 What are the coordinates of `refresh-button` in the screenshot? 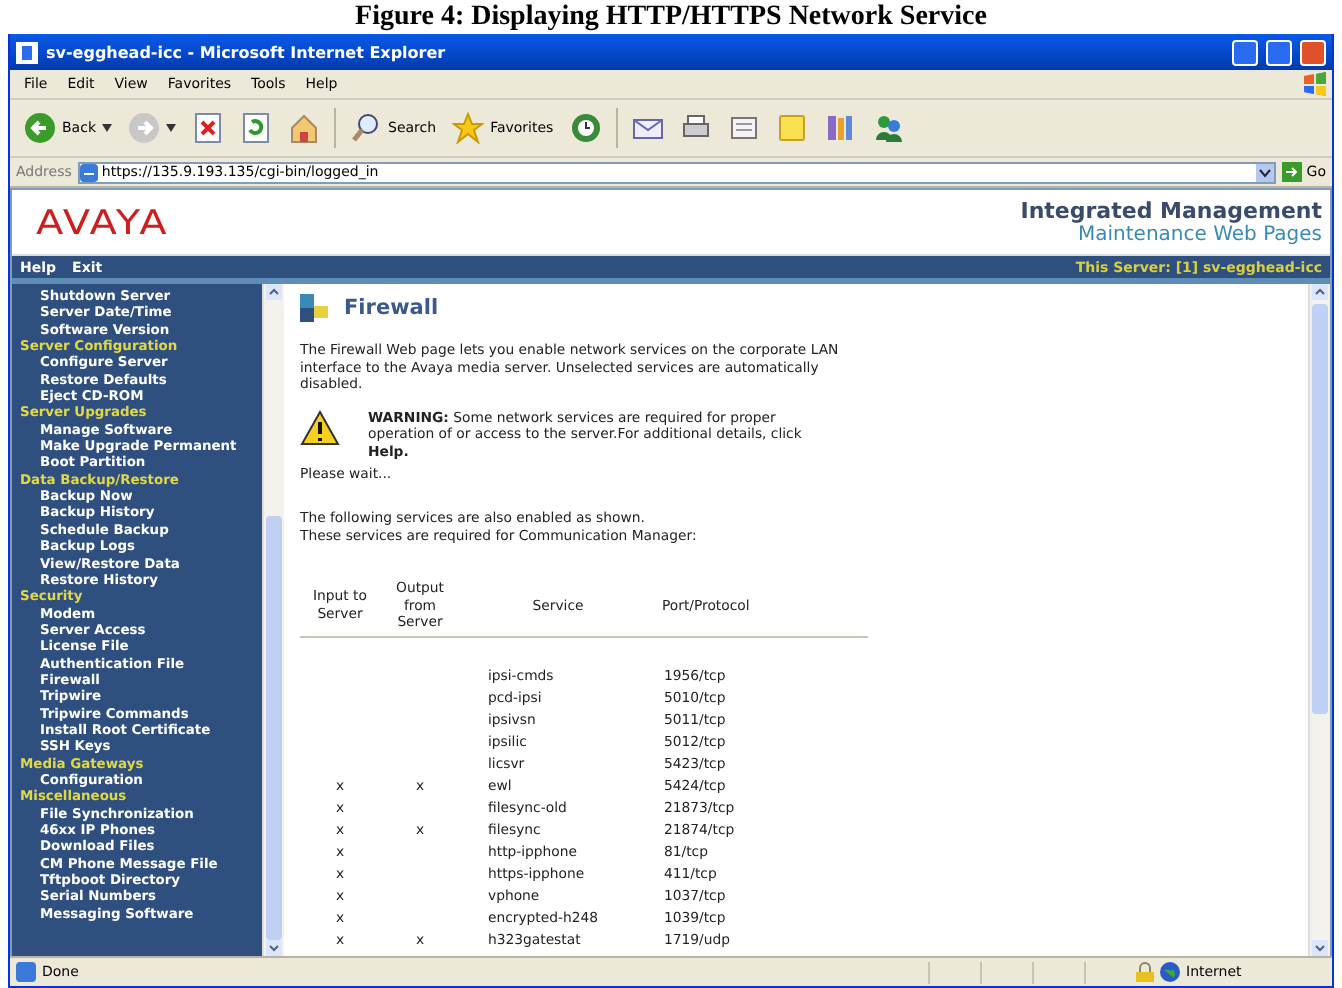 It's located at (256, 128).